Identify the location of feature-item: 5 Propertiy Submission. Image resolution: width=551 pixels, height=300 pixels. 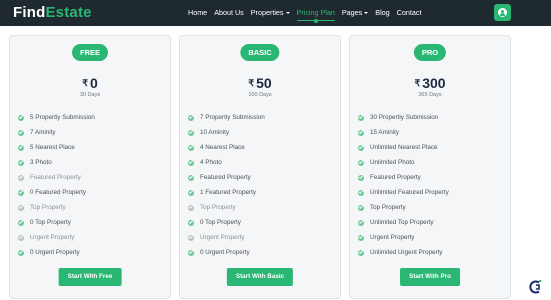
(56, 117).